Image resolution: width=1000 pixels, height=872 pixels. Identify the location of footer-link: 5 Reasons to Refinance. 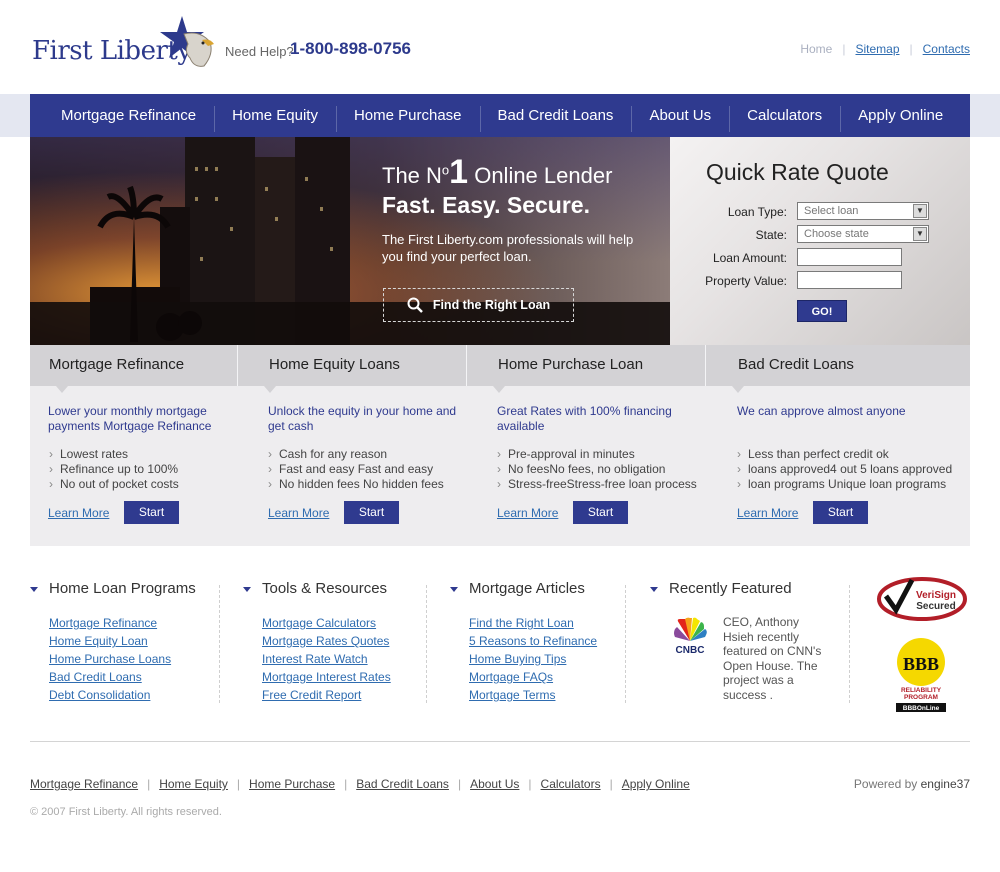
(533, 641).